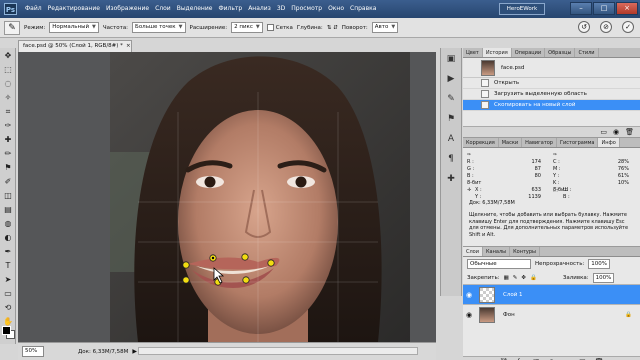 This screenshot has height=360, width=640. Describe the element at coordinates (539, 142) in the screenshot. I see `tab-navigator: Навигатор` at that location.